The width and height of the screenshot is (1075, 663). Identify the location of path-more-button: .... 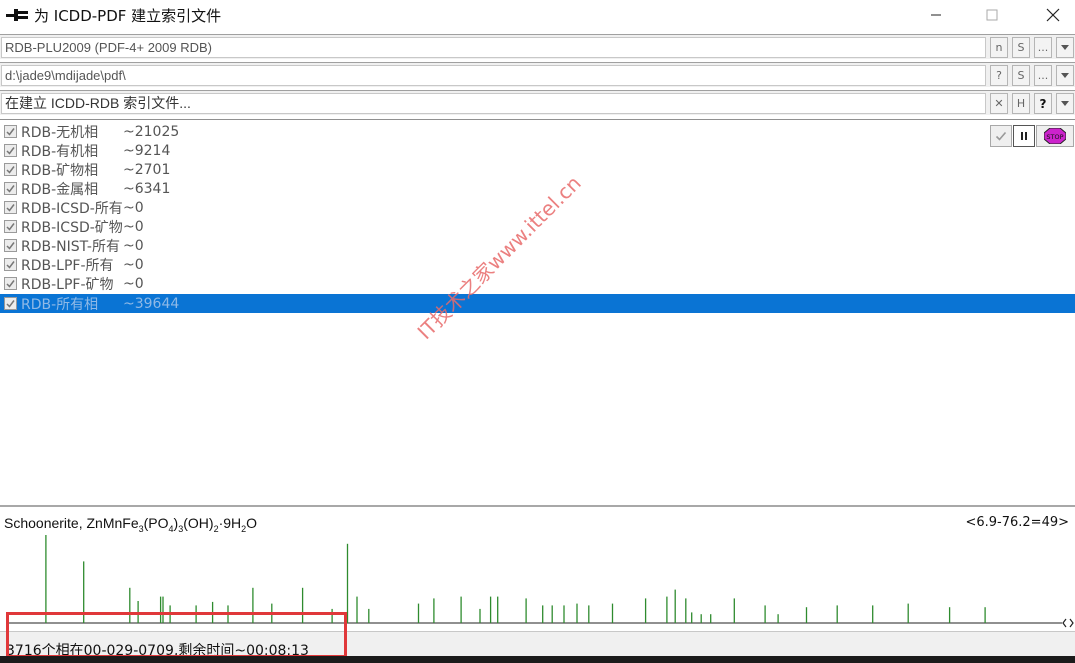
(1043, 75).